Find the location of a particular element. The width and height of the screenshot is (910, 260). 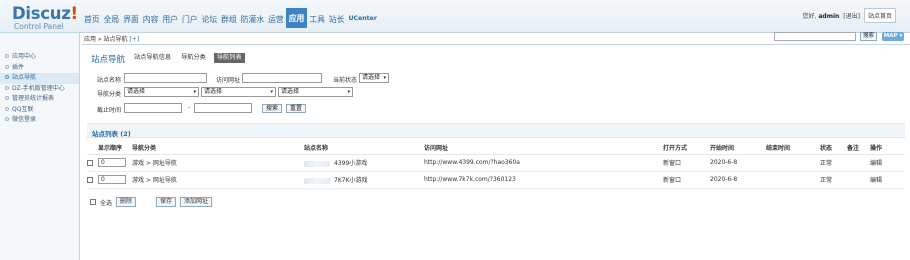

logo-subtitle: Control Panel is located at coordinates (39, 26).